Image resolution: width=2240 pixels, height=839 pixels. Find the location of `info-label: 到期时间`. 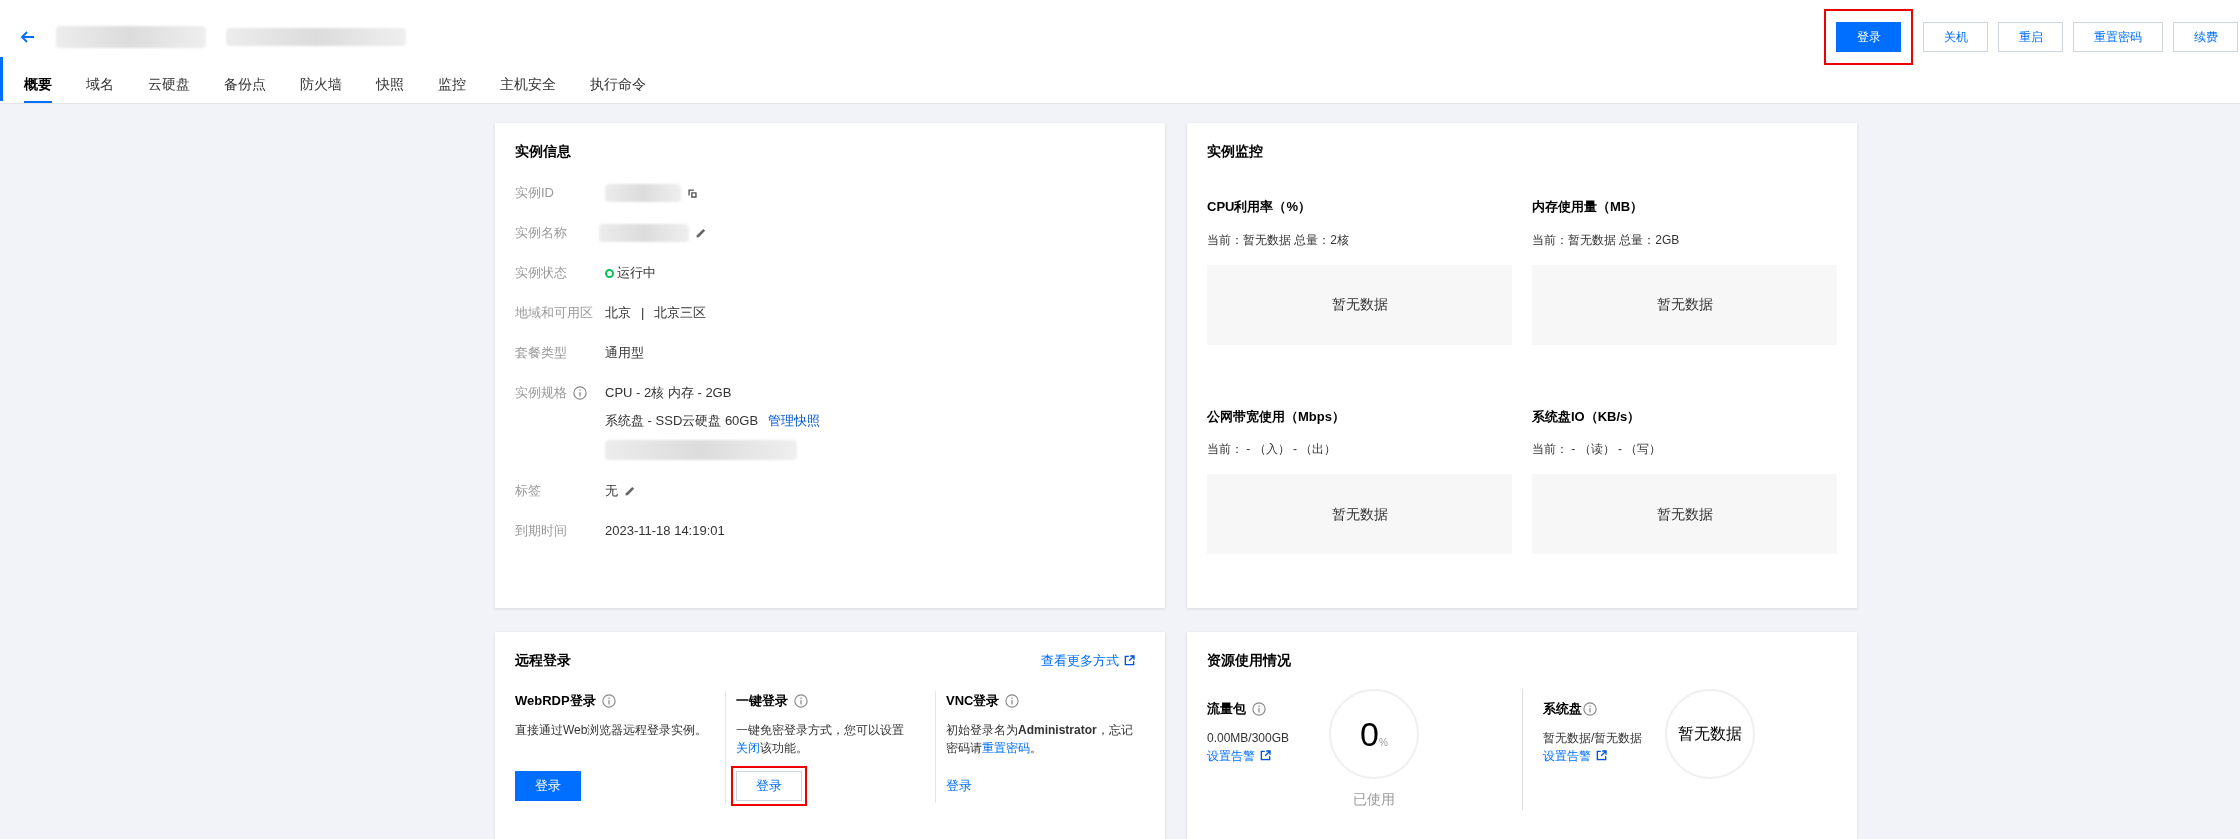

info-label: 到期时间 is located at coordinates (541, 531).